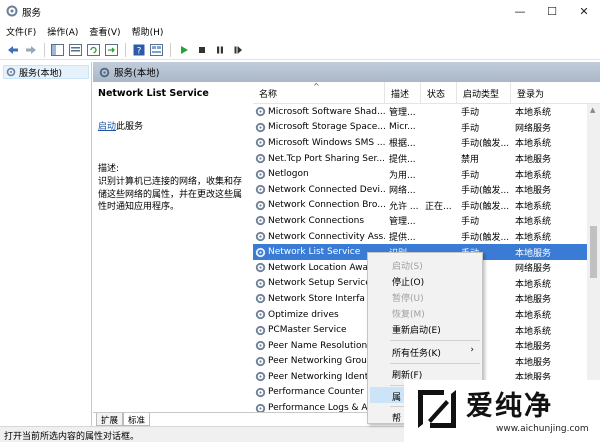  What do you see at coordinates (484, 93) in the screenshot?
I see `column-header-startup-type: 启动类型` at bounding box center [484, 93].